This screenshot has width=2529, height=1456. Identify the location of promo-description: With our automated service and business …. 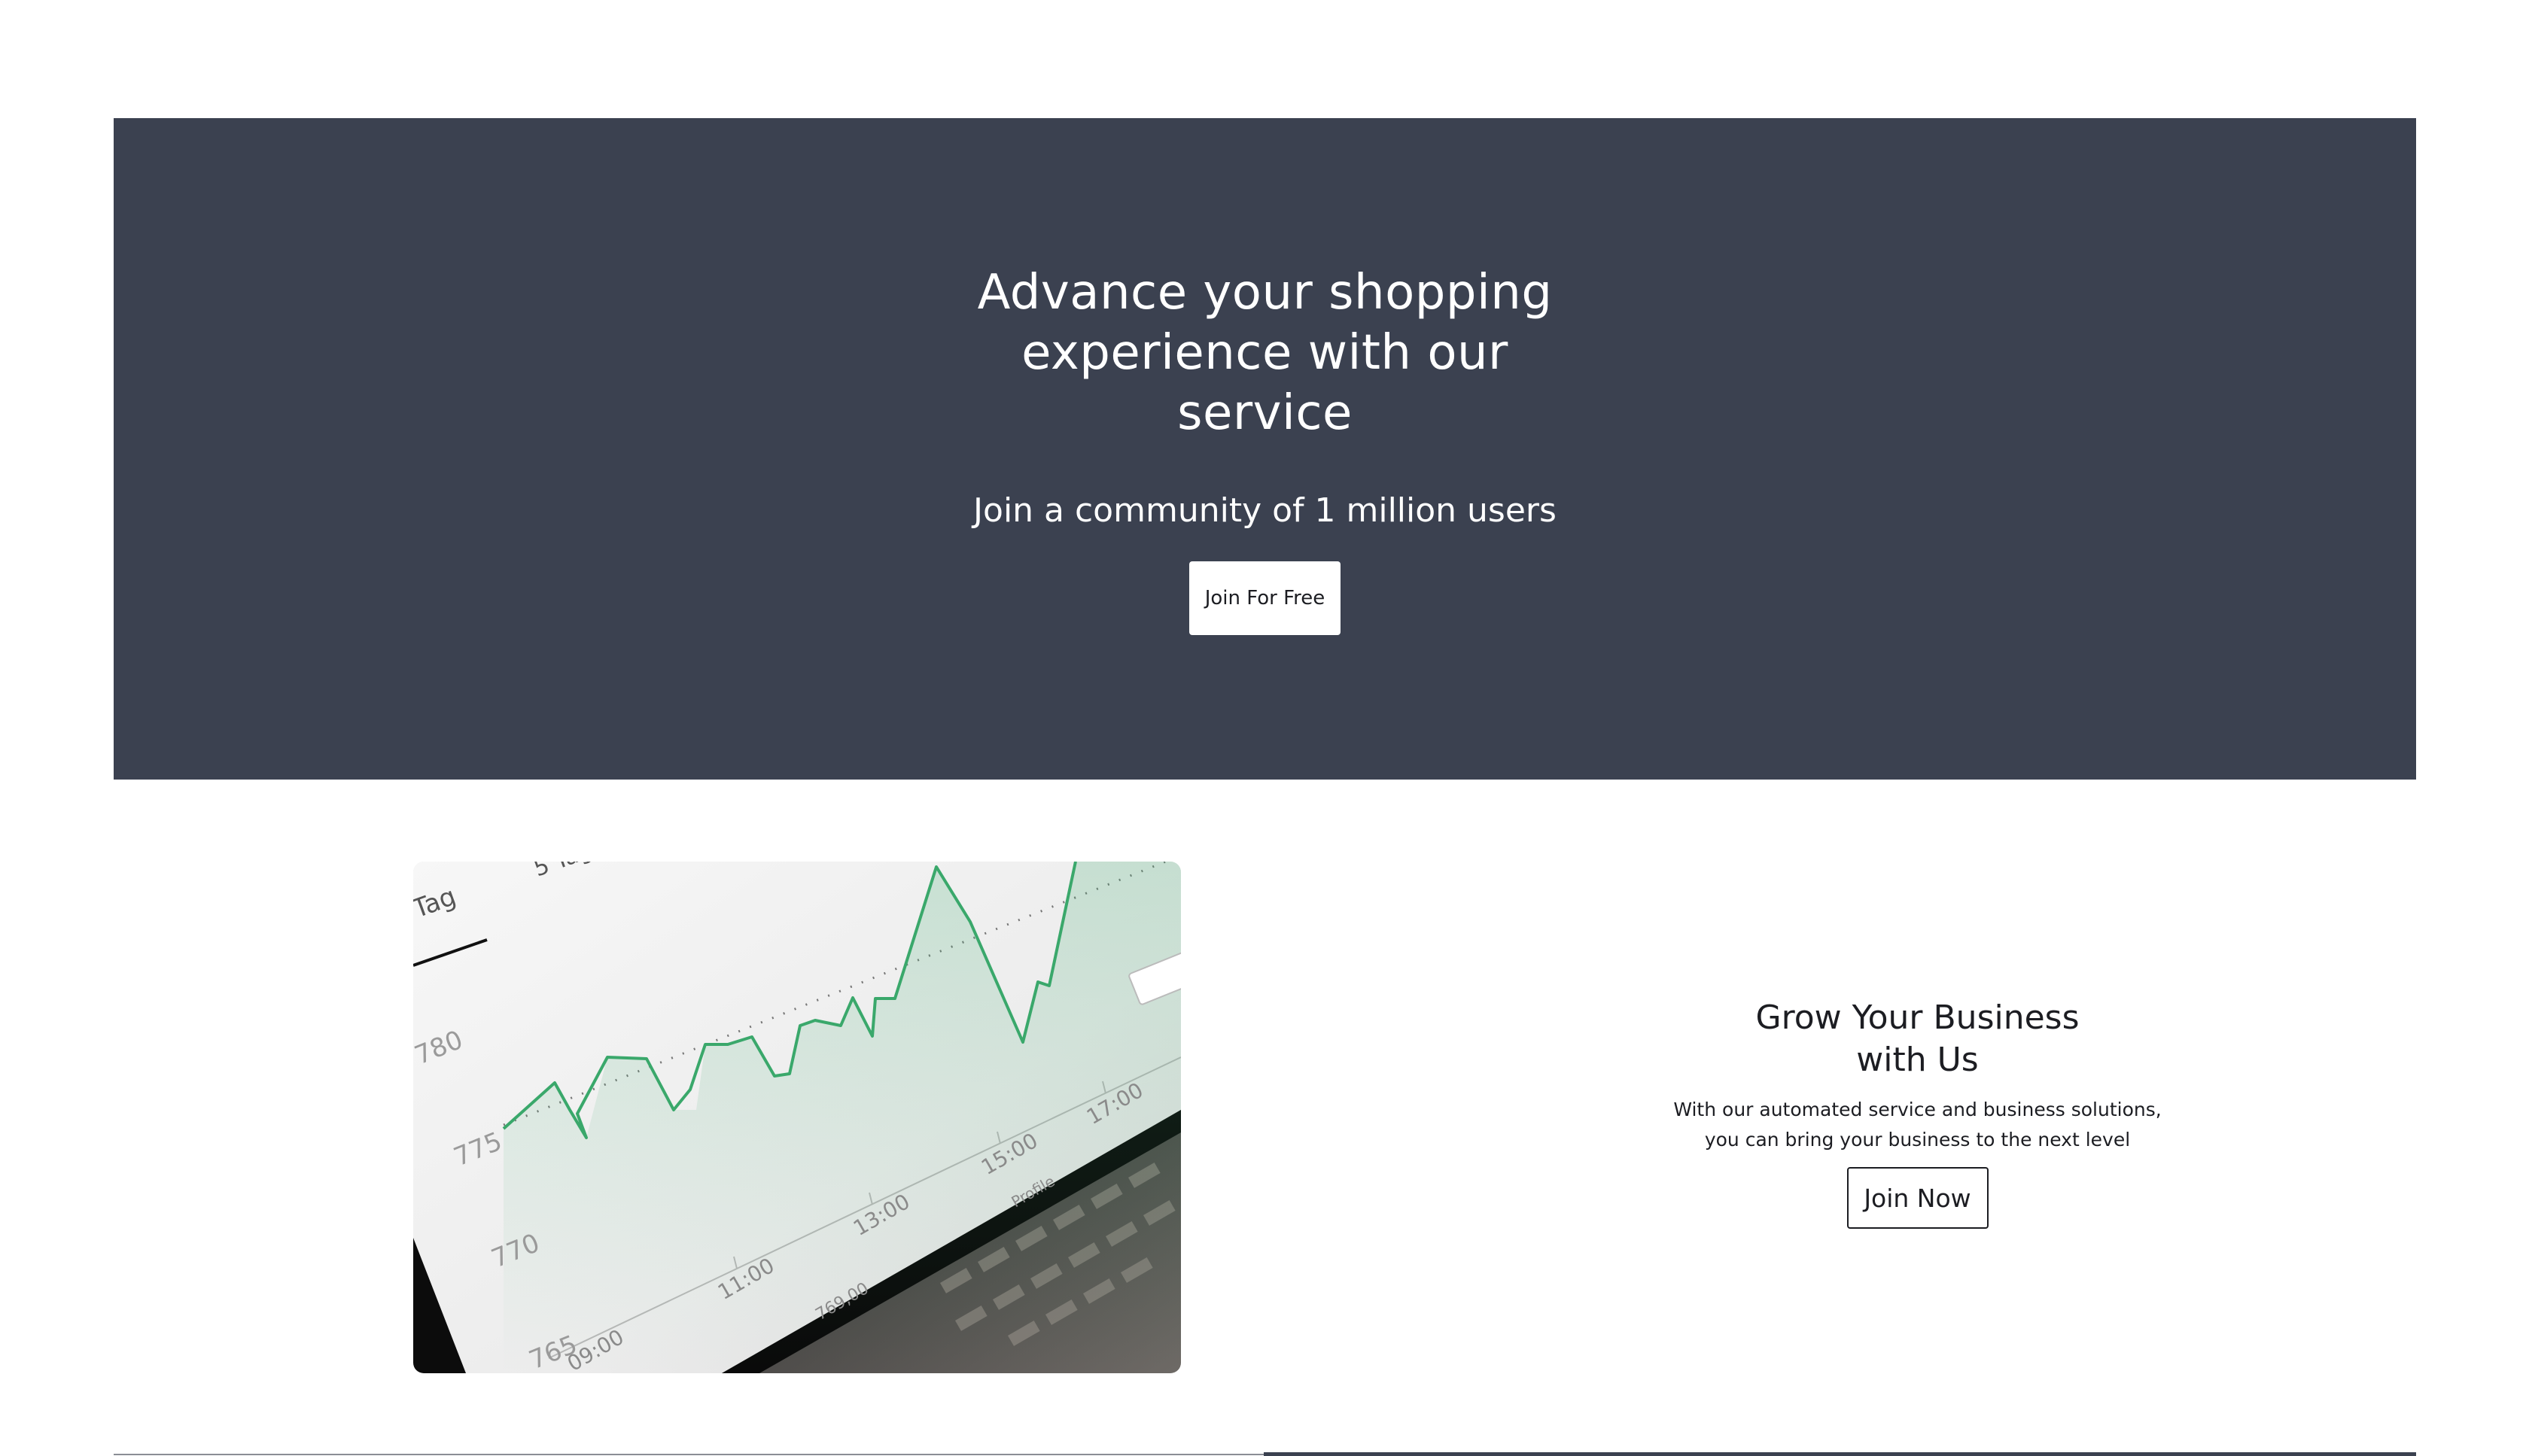
(1917, 1125).